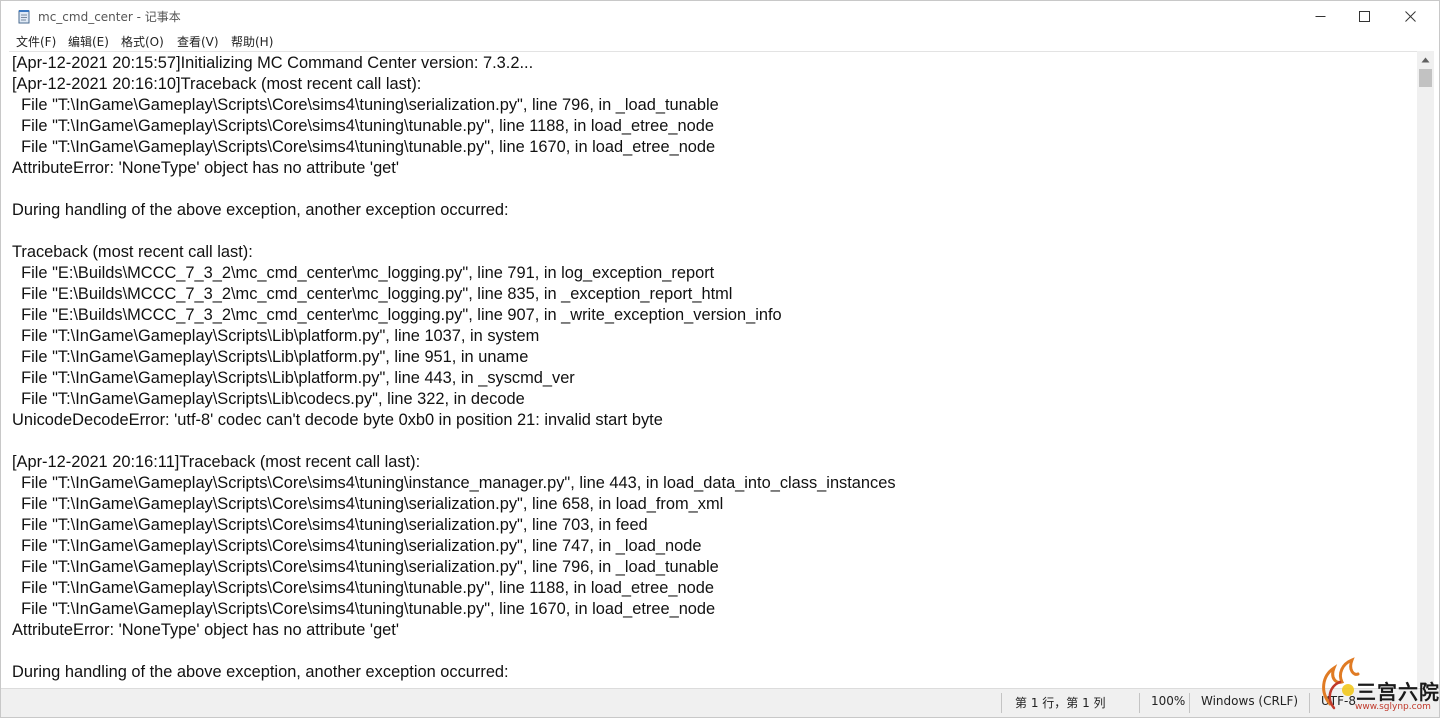 The height and width of the screenshot is (718, 1440). What do you see at coordinates (24, 17) in the screenshot?
I see `notepad-icon` at bounding box center [24, 17].